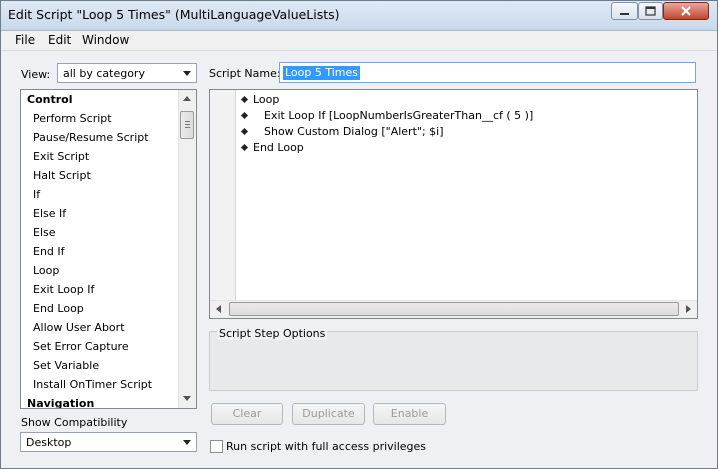 This screenshot has height=469, width=718. Describe the element at coordinates (36, 194) in the screenshot. I see `list-item: If` at that location.